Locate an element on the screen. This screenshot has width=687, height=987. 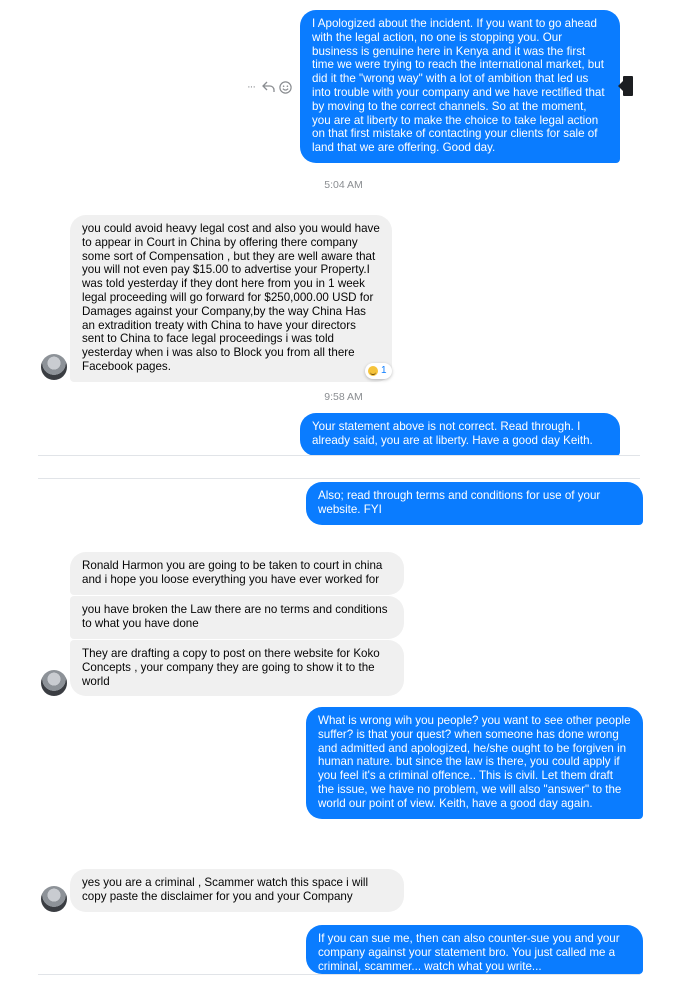
message-actions: ··· is located at coordinates (268, 87).